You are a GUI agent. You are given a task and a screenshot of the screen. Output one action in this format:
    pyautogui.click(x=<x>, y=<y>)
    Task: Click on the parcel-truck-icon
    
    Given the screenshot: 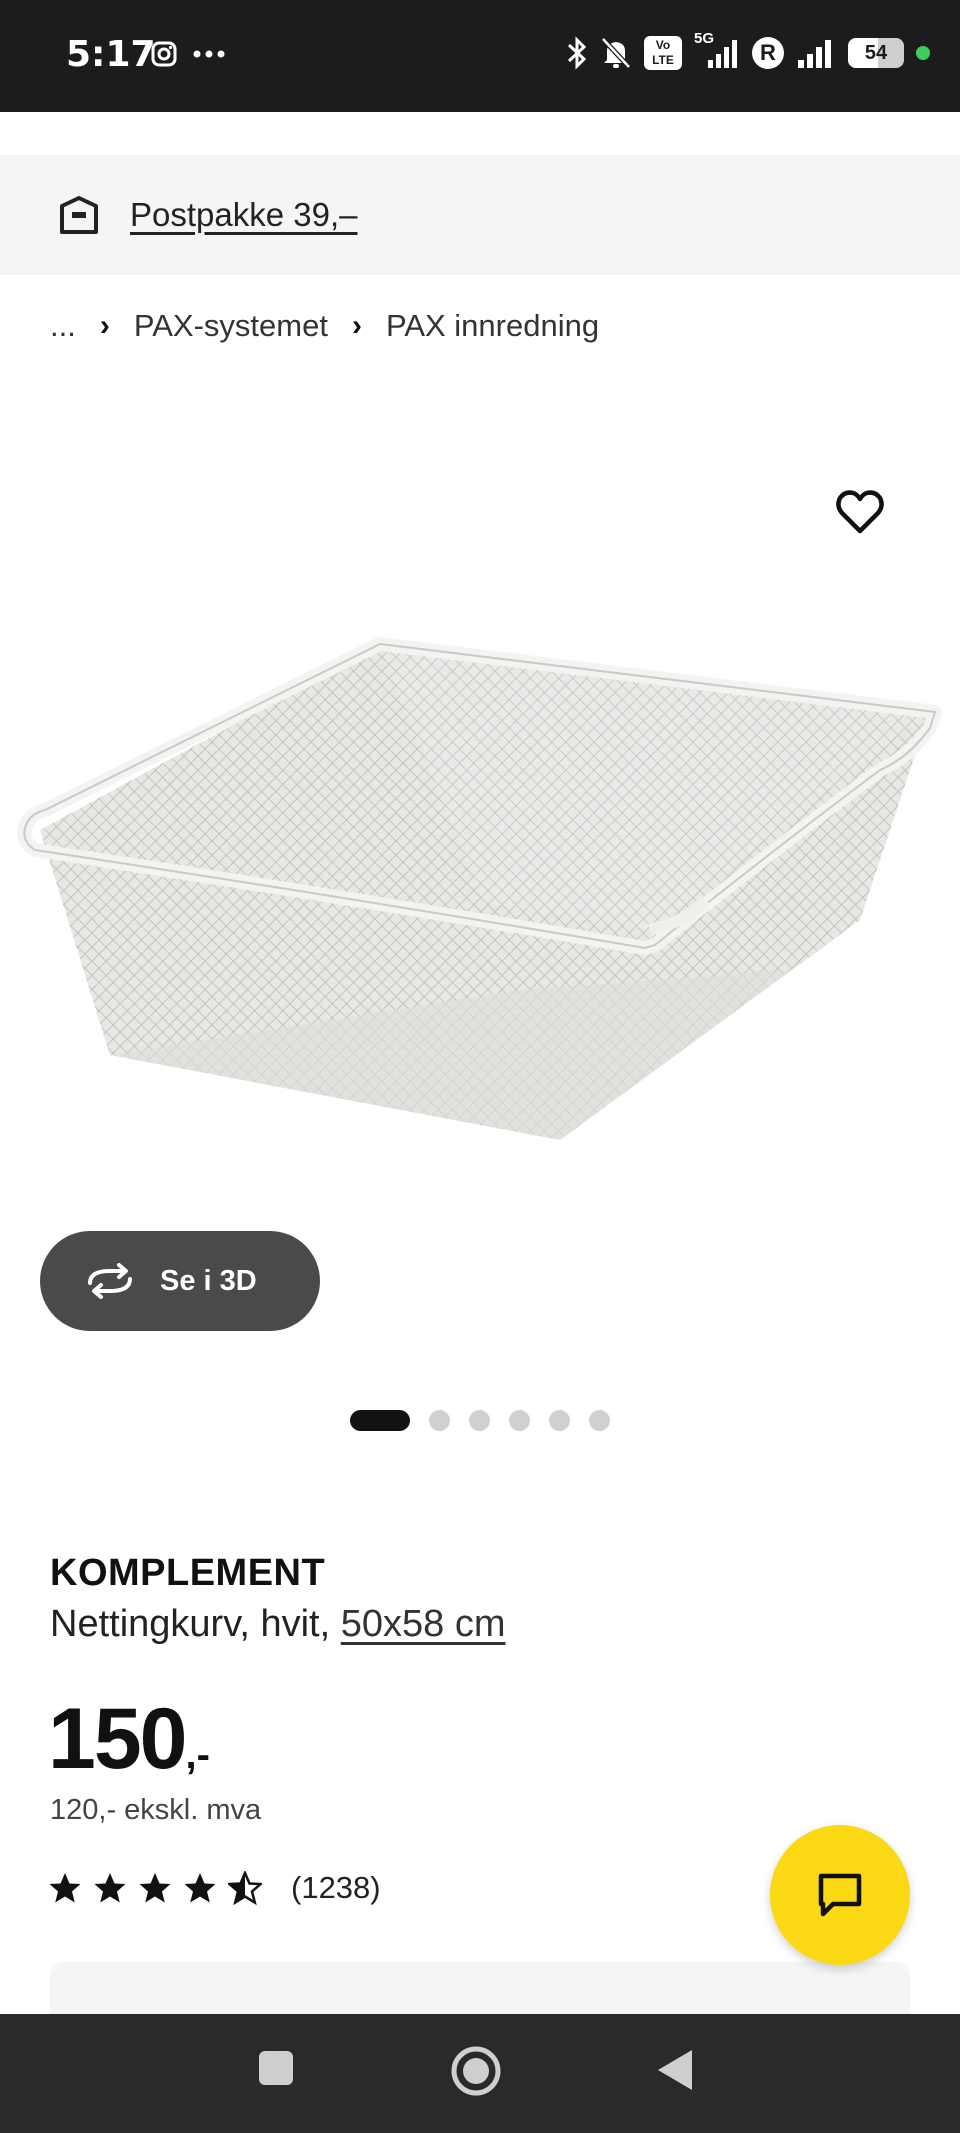 What is the action you would take?
    pyautogui.click(x=79, y=215)
    